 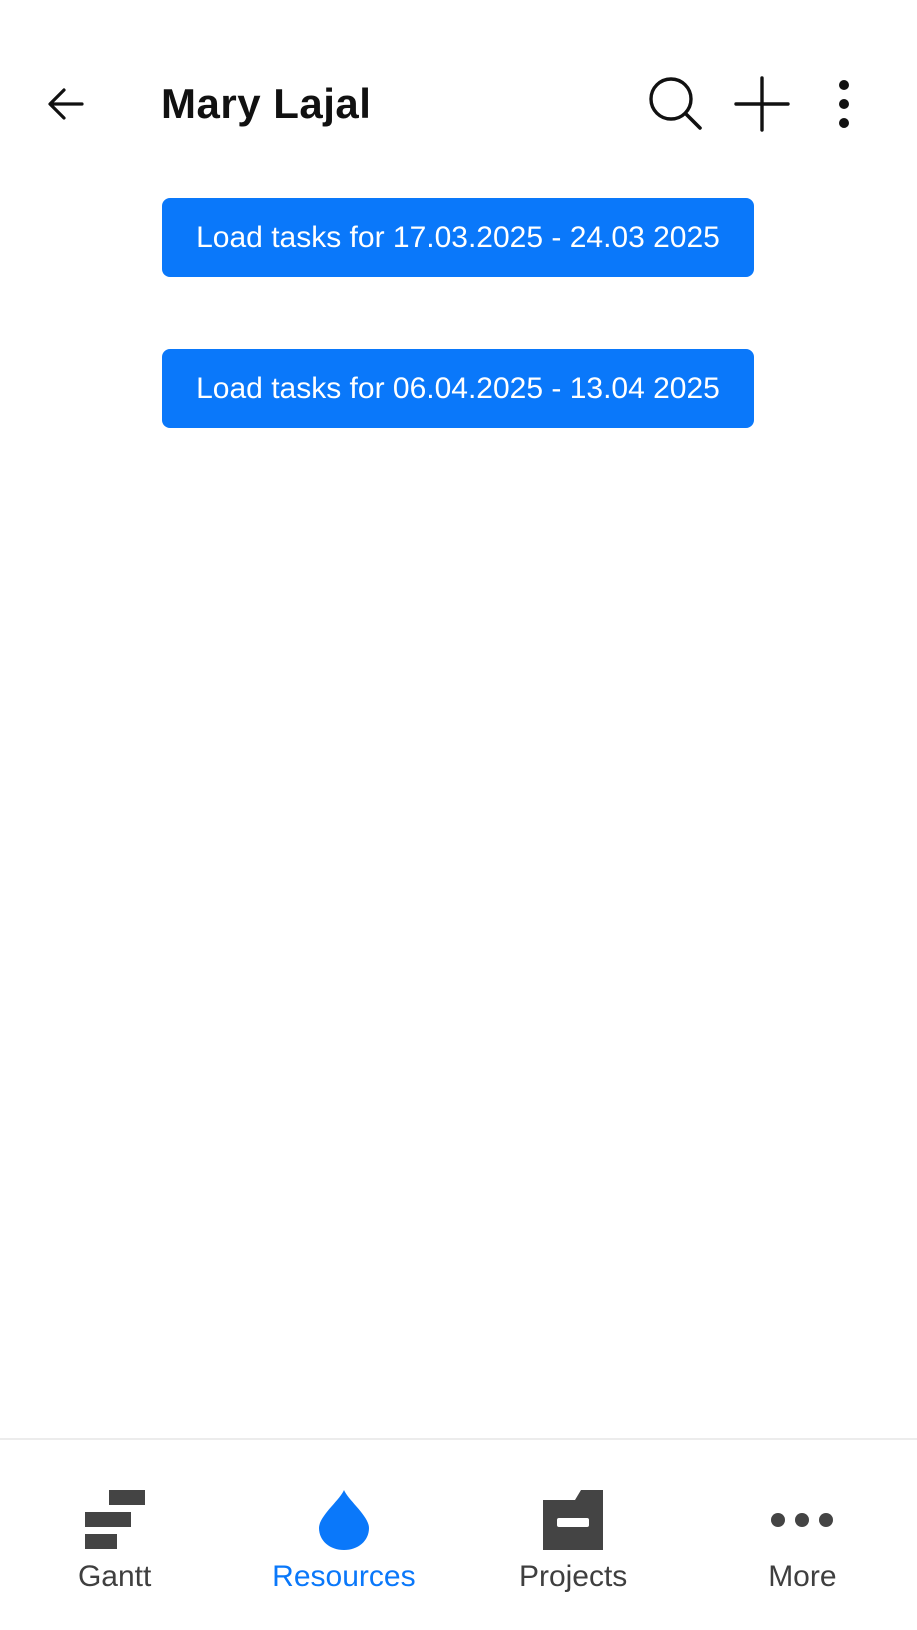 I want to click on more-vertical-icon, so click(x=844, y=104).